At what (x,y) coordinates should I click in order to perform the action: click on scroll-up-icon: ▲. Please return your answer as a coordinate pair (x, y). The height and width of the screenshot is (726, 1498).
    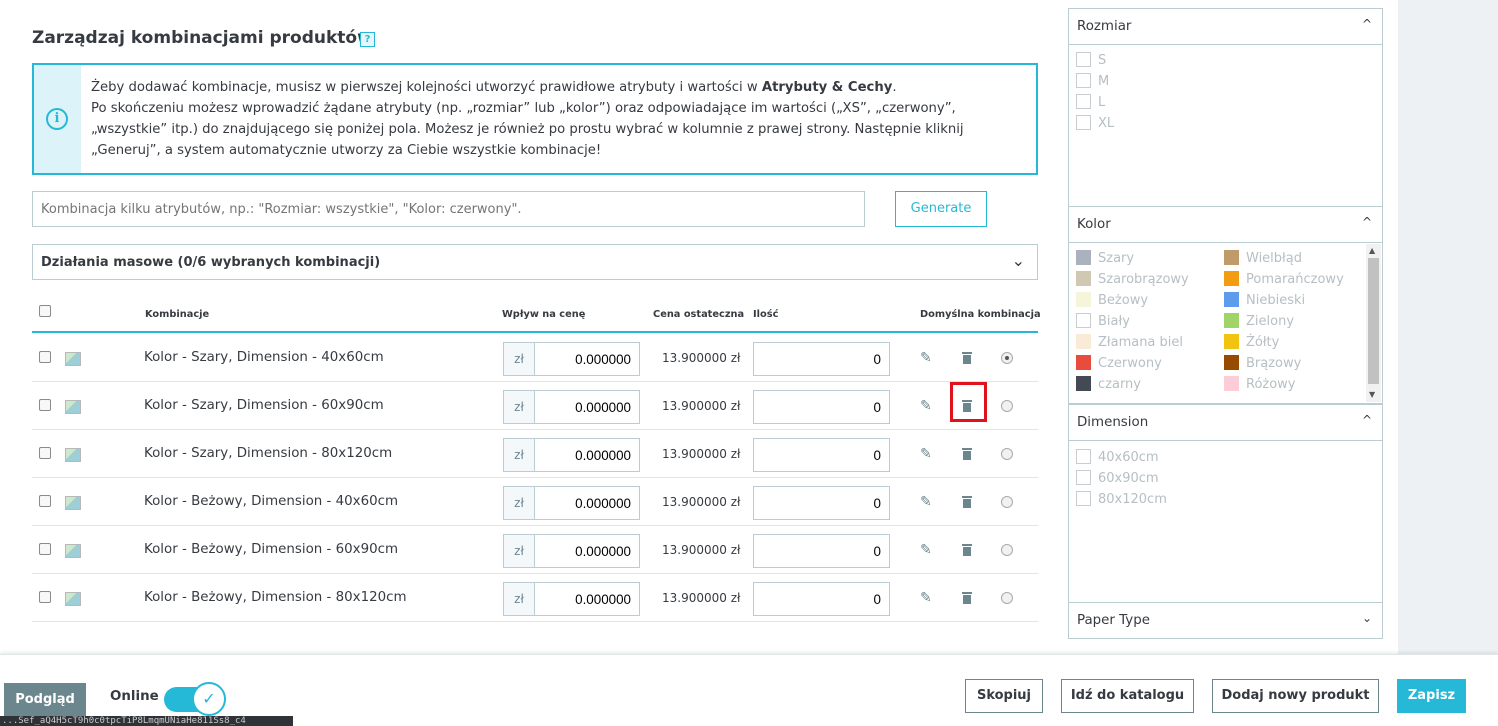
    Looking at the image, I should click on (1372, 250).